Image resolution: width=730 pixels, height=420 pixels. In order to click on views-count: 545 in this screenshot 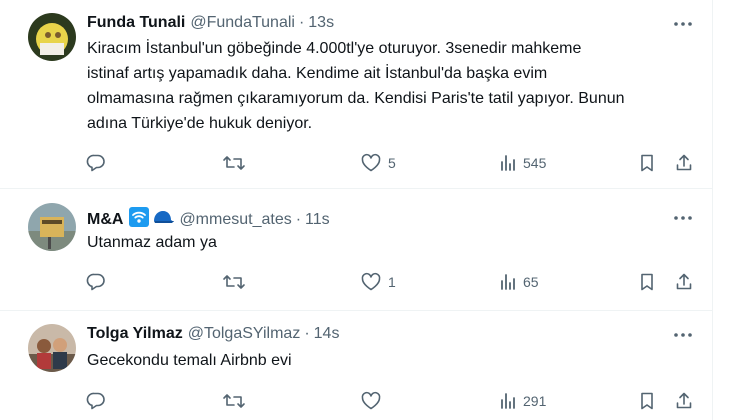, I will do `click(535, 163)`.